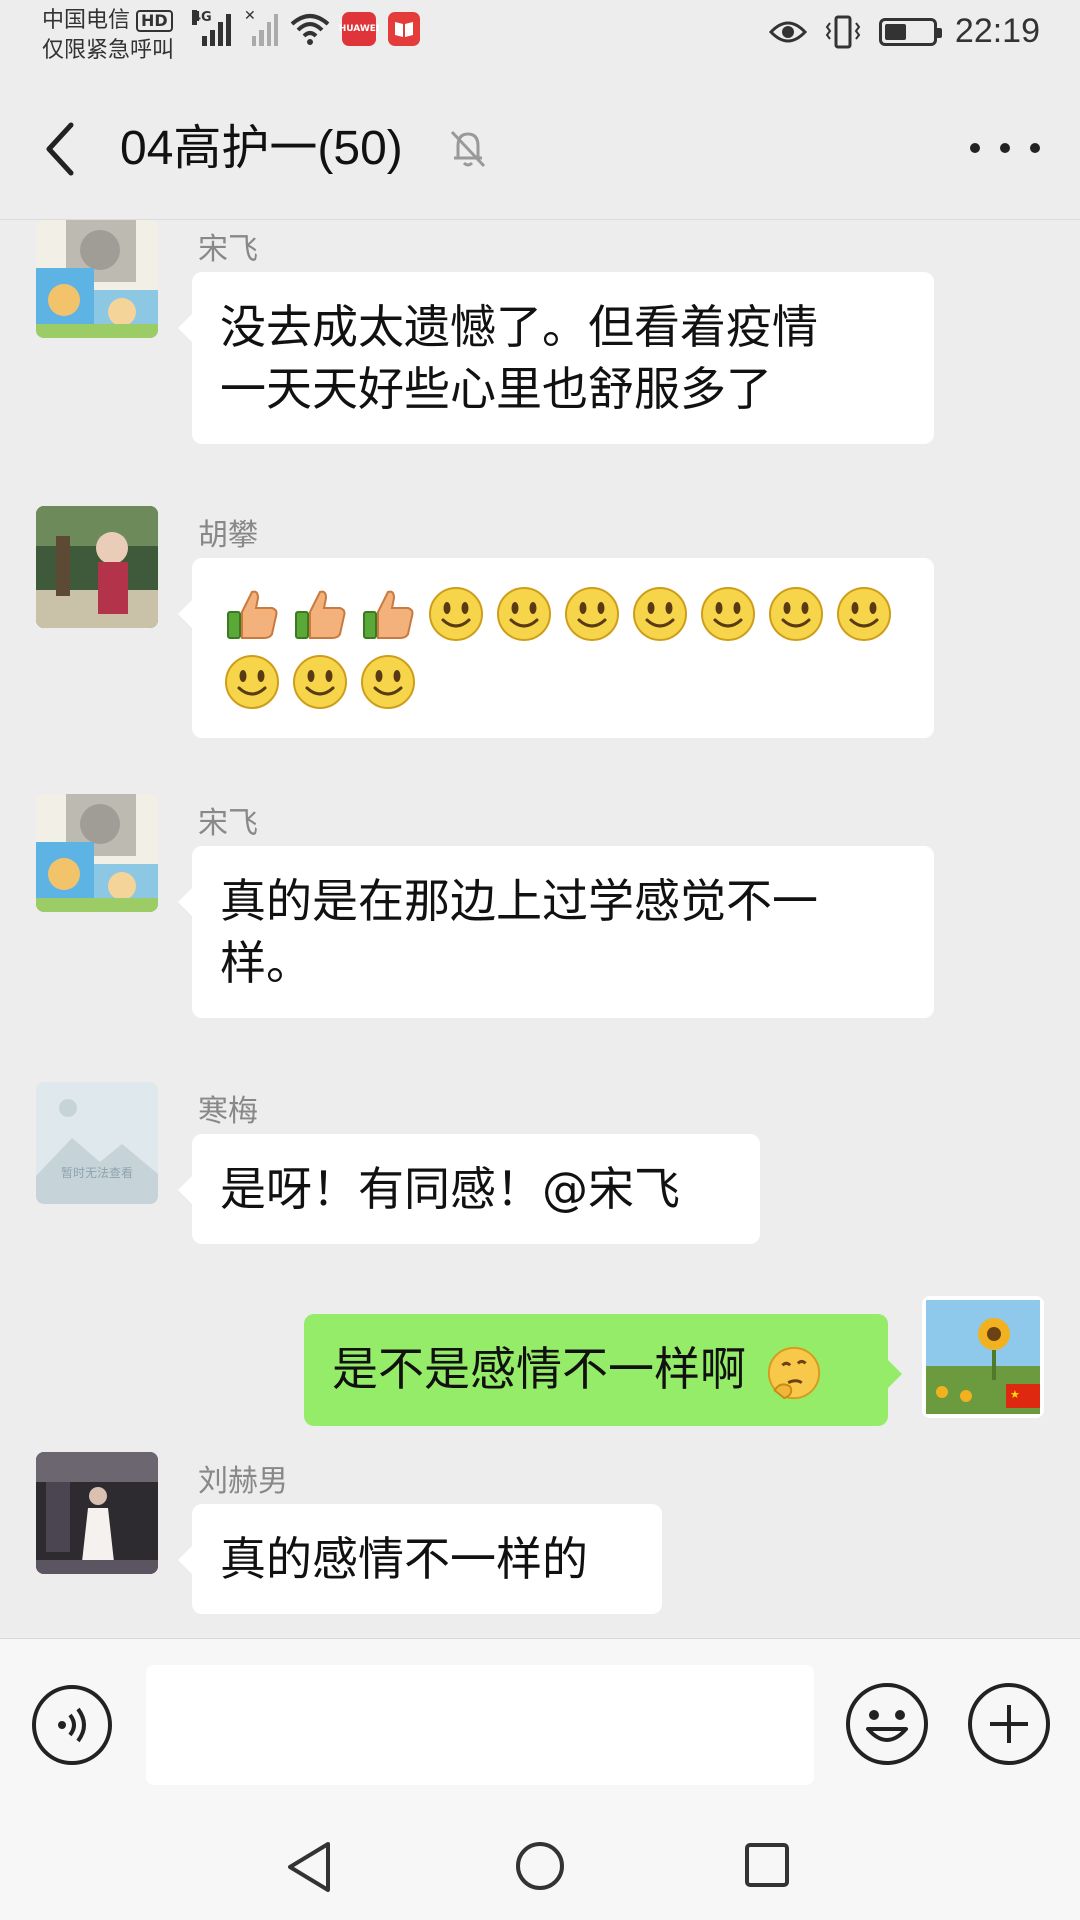 The image size is (1080, 1920). I want to click on message-bubble-self: 是不是感情不一样啊, so click(603, 1370).